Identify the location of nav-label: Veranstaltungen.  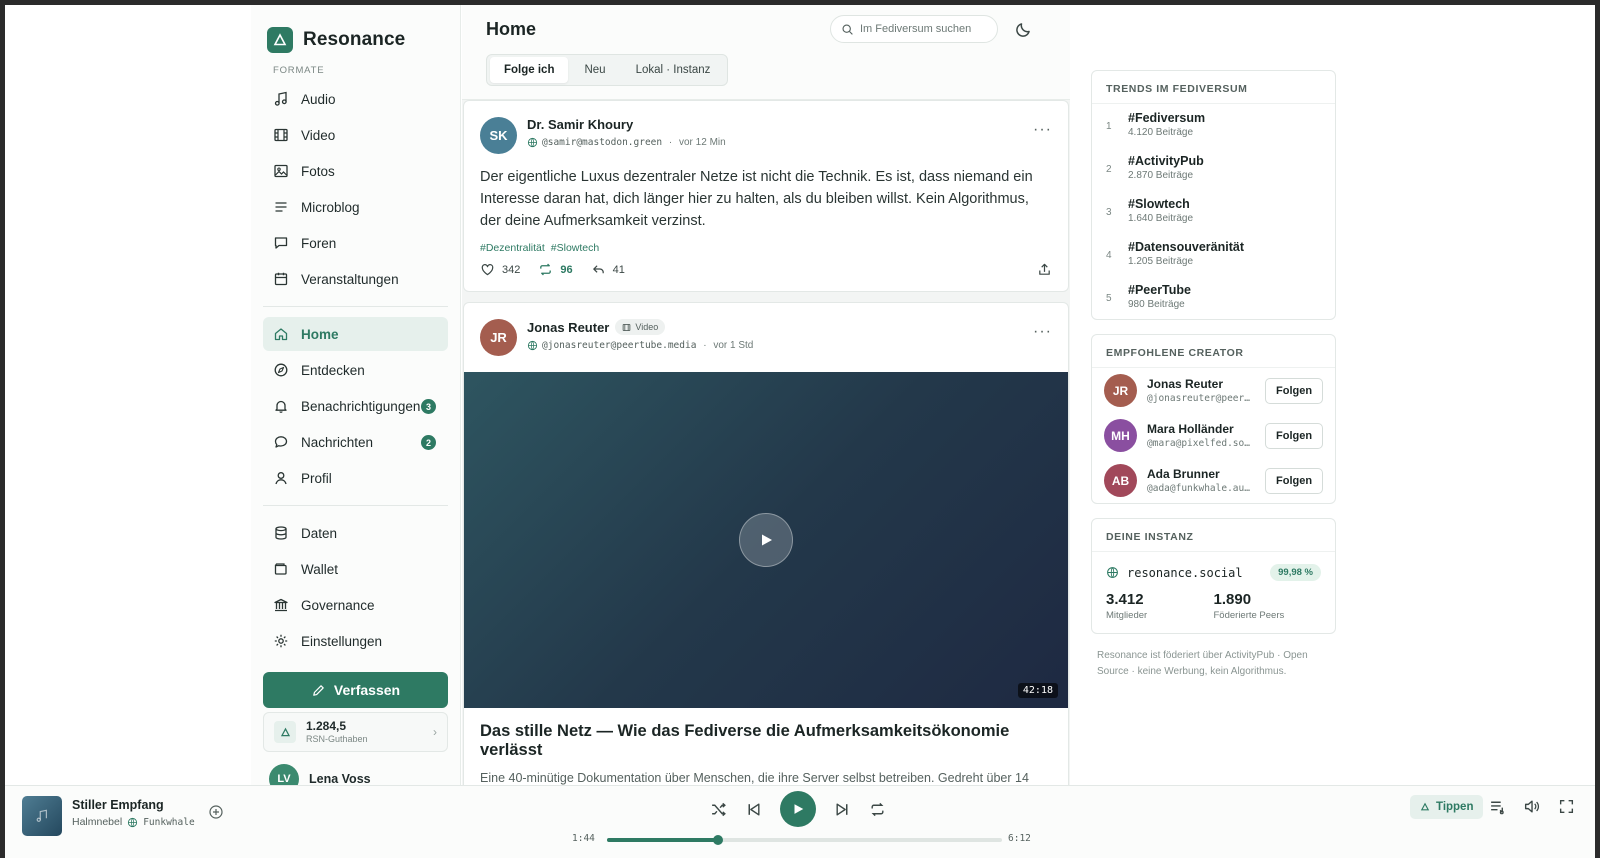
(350, 279).